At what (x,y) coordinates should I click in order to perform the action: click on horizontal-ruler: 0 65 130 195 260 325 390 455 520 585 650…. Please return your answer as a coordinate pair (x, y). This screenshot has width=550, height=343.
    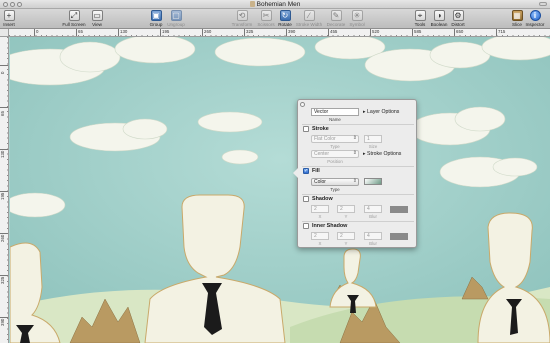
    Looking at the image, I should click on (279, 33).